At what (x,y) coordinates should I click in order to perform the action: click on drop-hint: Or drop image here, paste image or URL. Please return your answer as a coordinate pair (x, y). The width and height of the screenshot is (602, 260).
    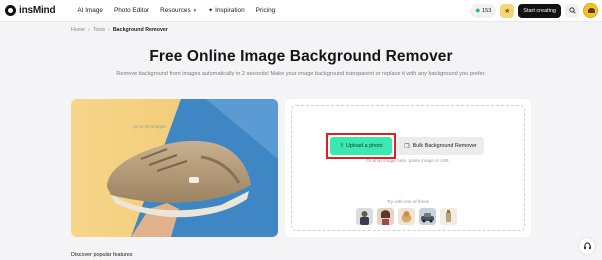
    Looking at the image, I should click on (408, 160).